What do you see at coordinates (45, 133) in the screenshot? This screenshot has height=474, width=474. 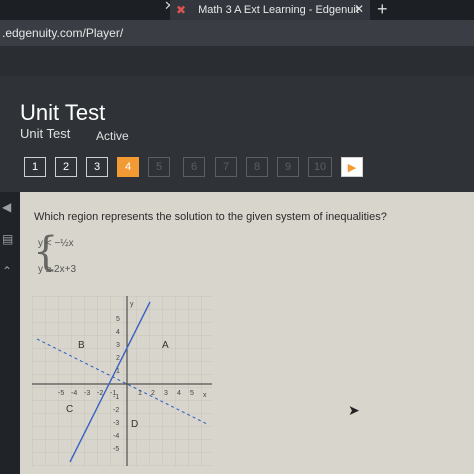 I see `page-subtitle: Unit Test` at bounding box center [45, 133].